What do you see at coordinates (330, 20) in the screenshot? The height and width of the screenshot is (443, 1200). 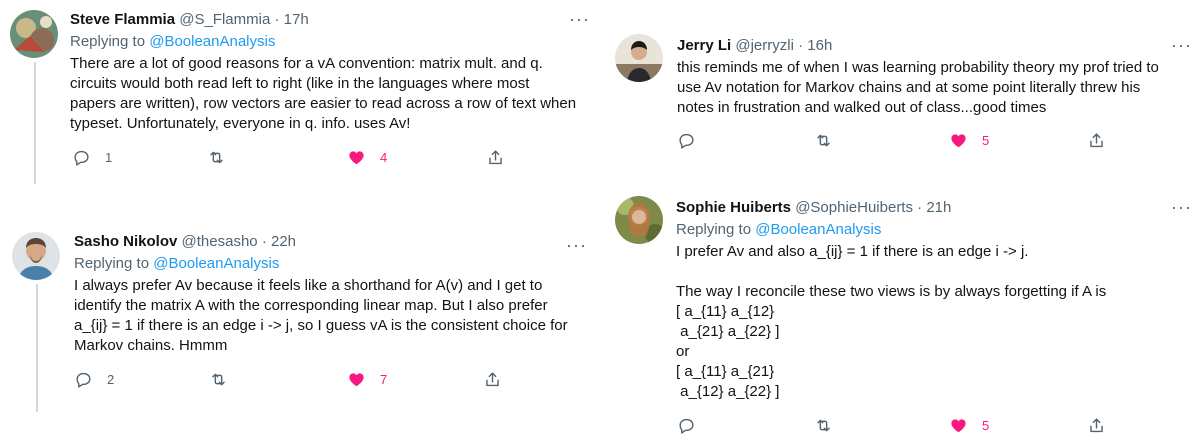 I see `tweet-header: Steve Flammia @S_Flammia · 17h` at bounding box center [330, 20].